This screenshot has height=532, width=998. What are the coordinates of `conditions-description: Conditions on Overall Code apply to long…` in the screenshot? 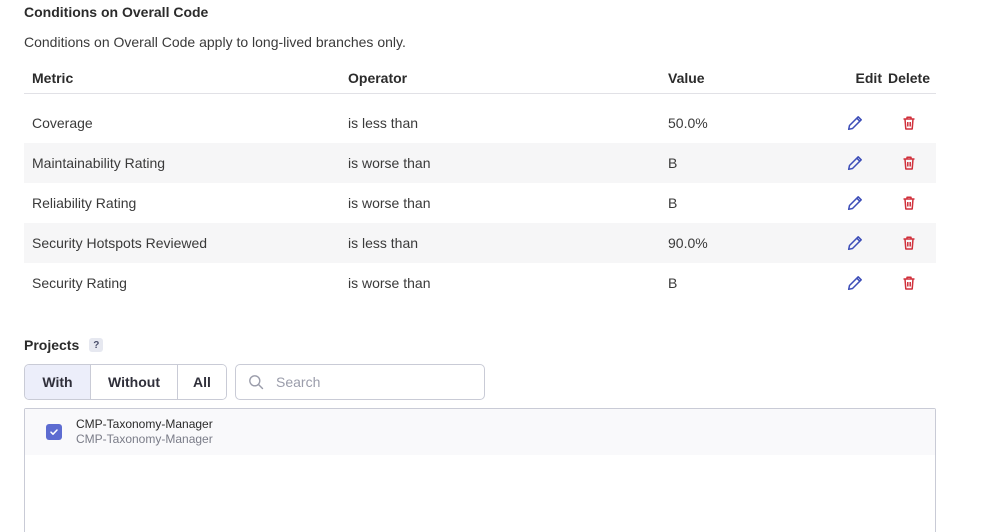 It's located at (215, 42).